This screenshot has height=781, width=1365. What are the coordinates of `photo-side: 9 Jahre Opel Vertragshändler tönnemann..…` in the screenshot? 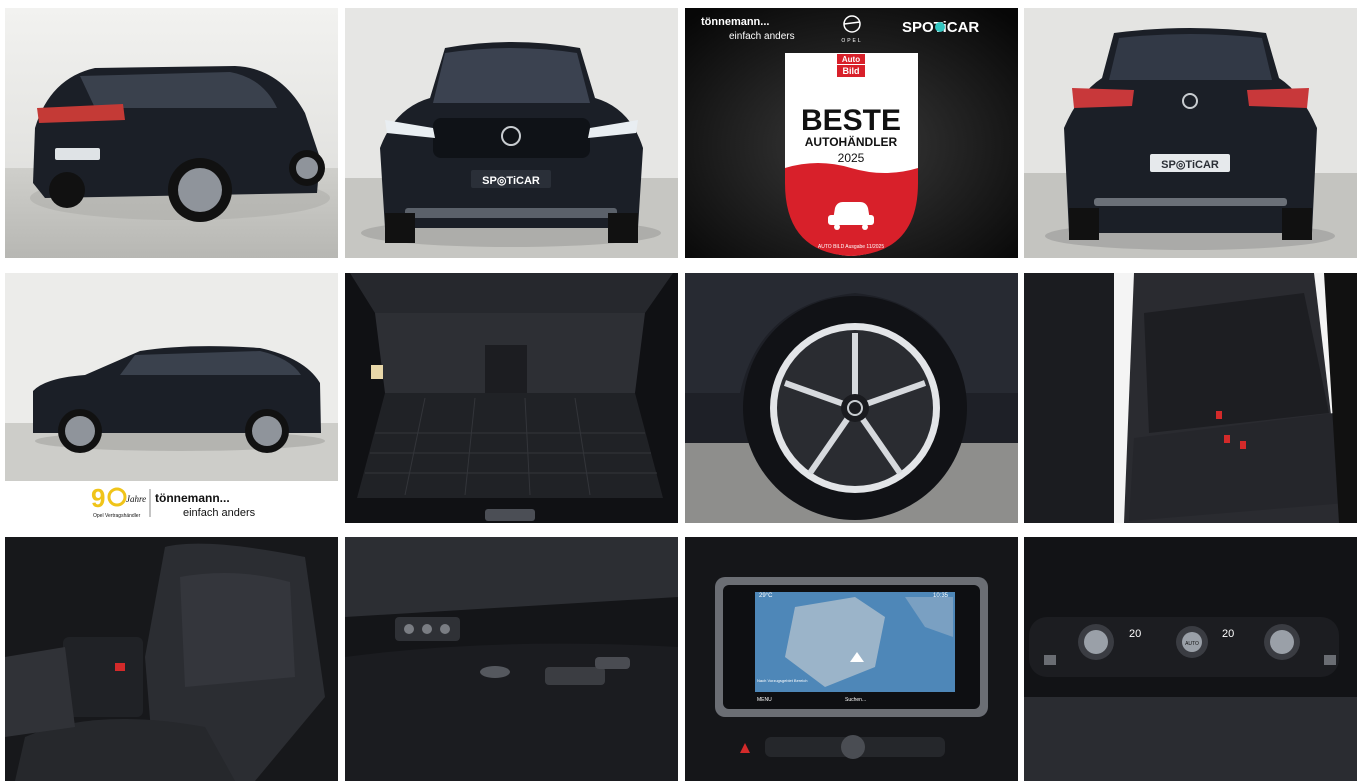 It's located at (171, 398).